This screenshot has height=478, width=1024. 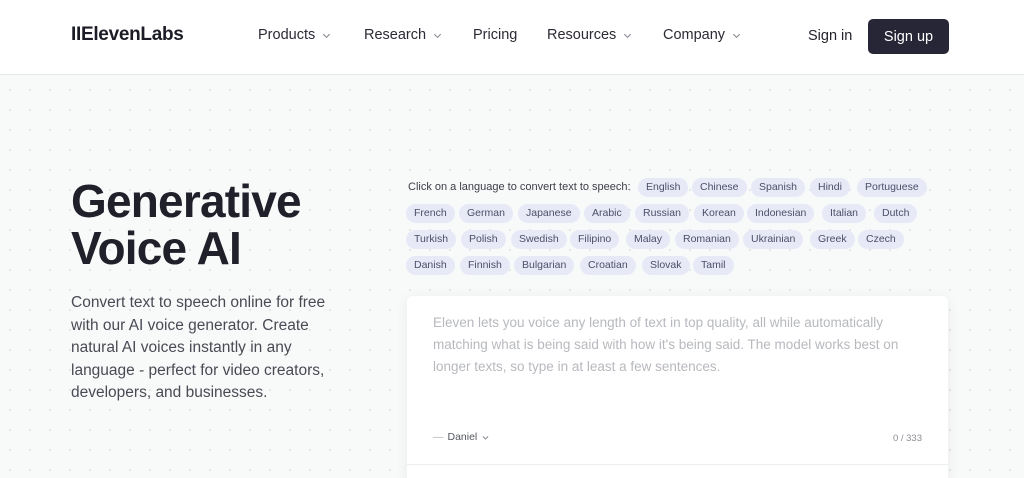 I want to click on voice-selector: — Daniel, so click(x=461, y=437).